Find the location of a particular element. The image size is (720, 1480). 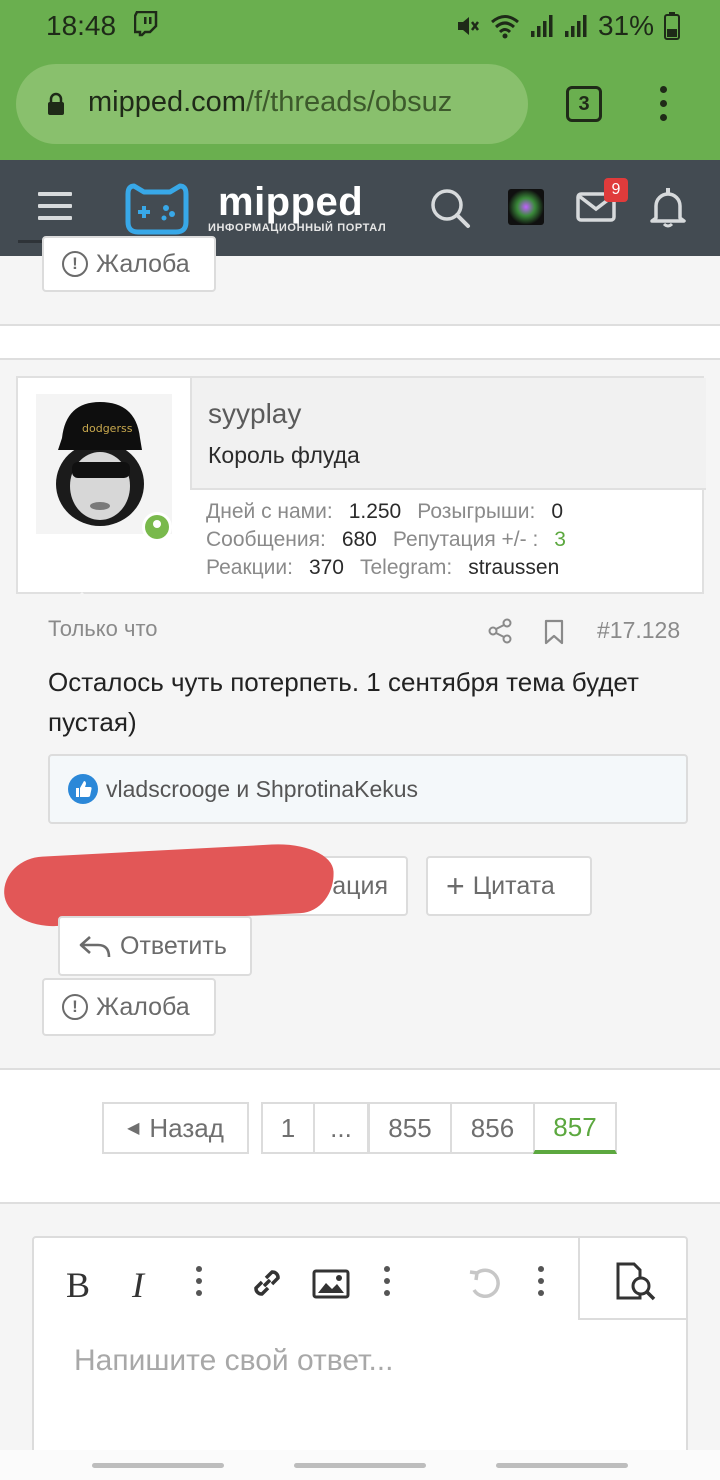

svg-text: dodgerss is located at coordinates (107, 428).